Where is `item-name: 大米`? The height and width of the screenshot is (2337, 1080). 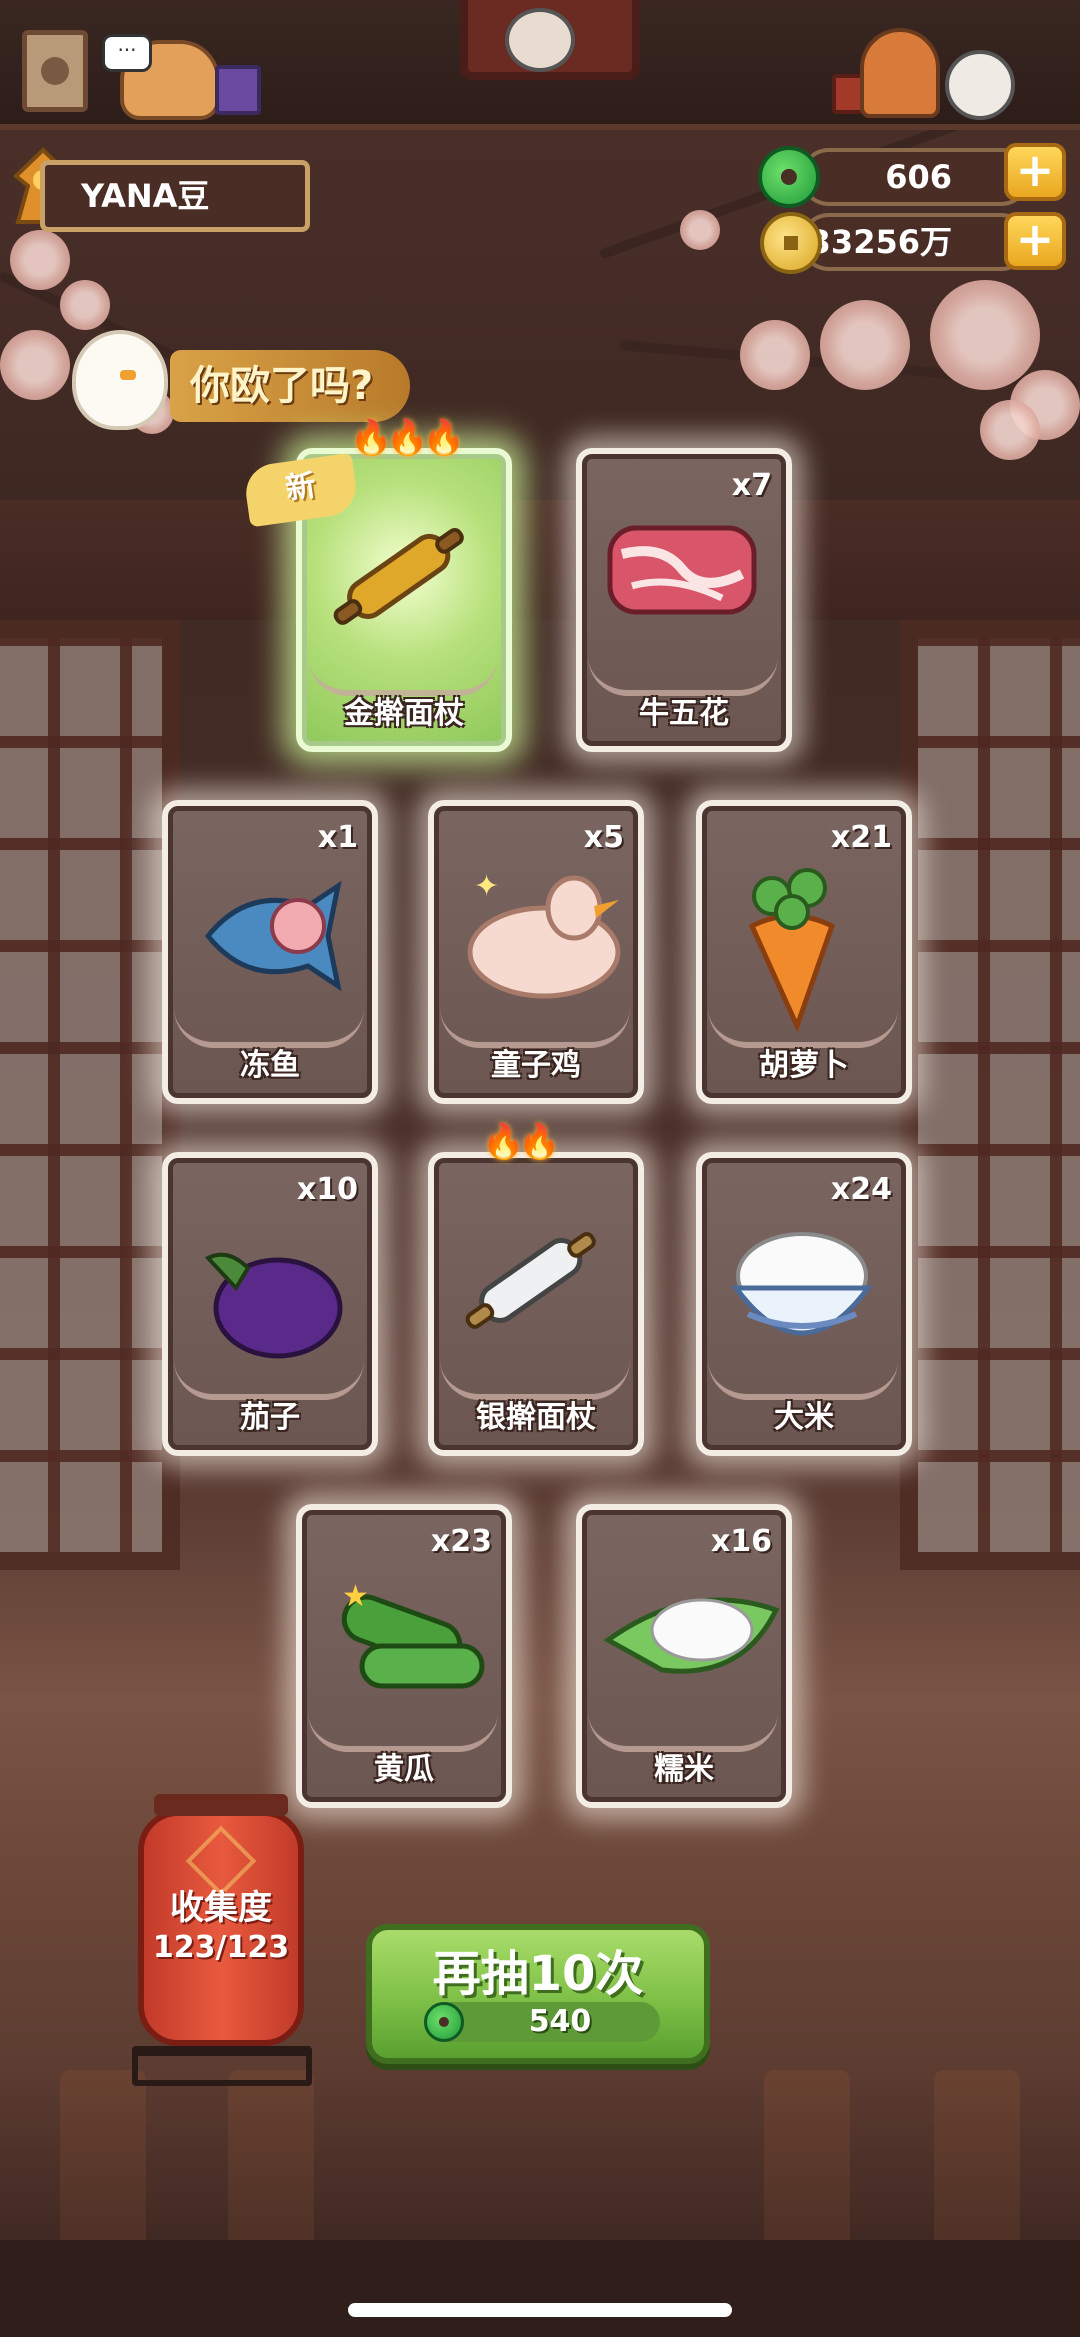 item-name: 大米 is located at coordinates (804, 1417).